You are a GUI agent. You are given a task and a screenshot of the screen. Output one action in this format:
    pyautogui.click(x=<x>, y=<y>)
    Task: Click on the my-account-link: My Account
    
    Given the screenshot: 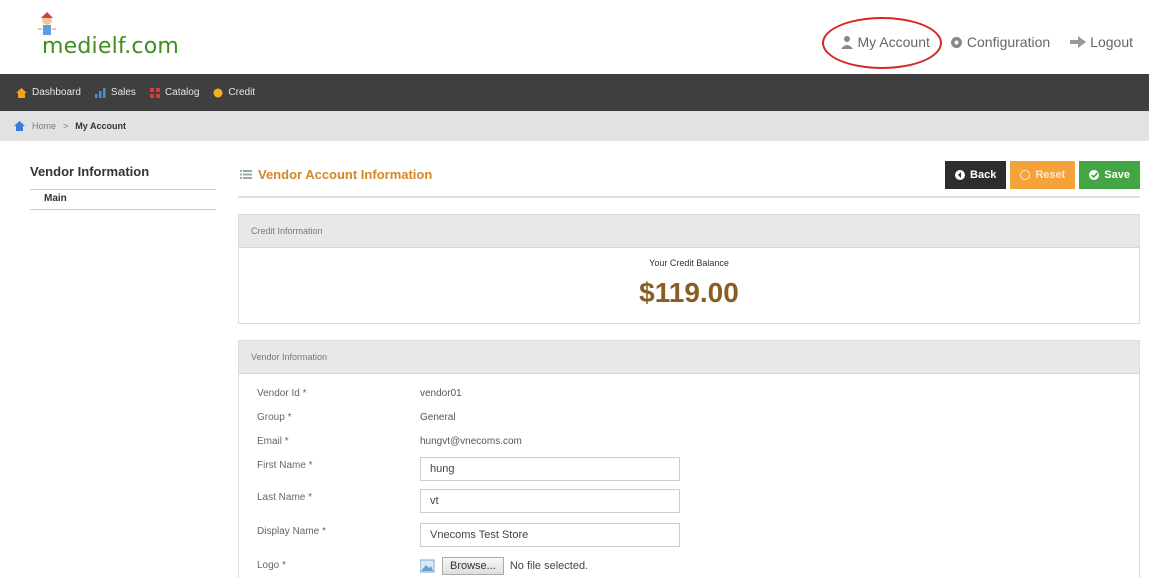 What is the action you would take?
    pyautogui.click(x=885, y=42)
    